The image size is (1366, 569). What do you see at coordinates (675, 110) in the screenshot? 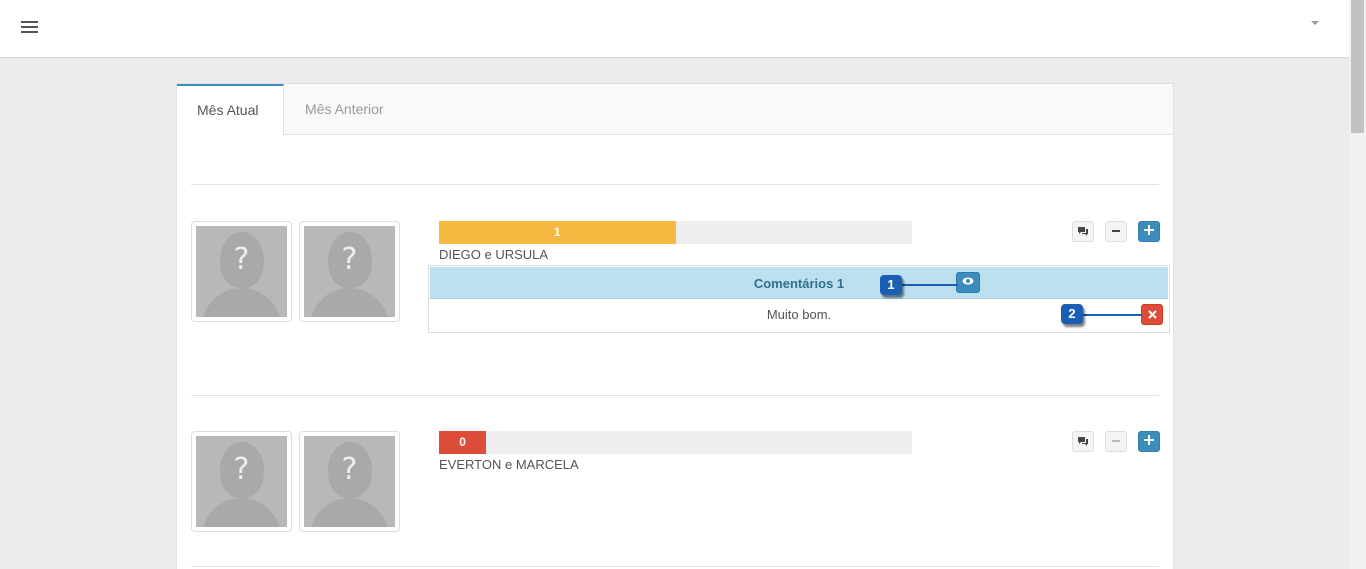
I see `tab-bar: Mês Atual Mês Anterior` at bounding box center [675, 110].